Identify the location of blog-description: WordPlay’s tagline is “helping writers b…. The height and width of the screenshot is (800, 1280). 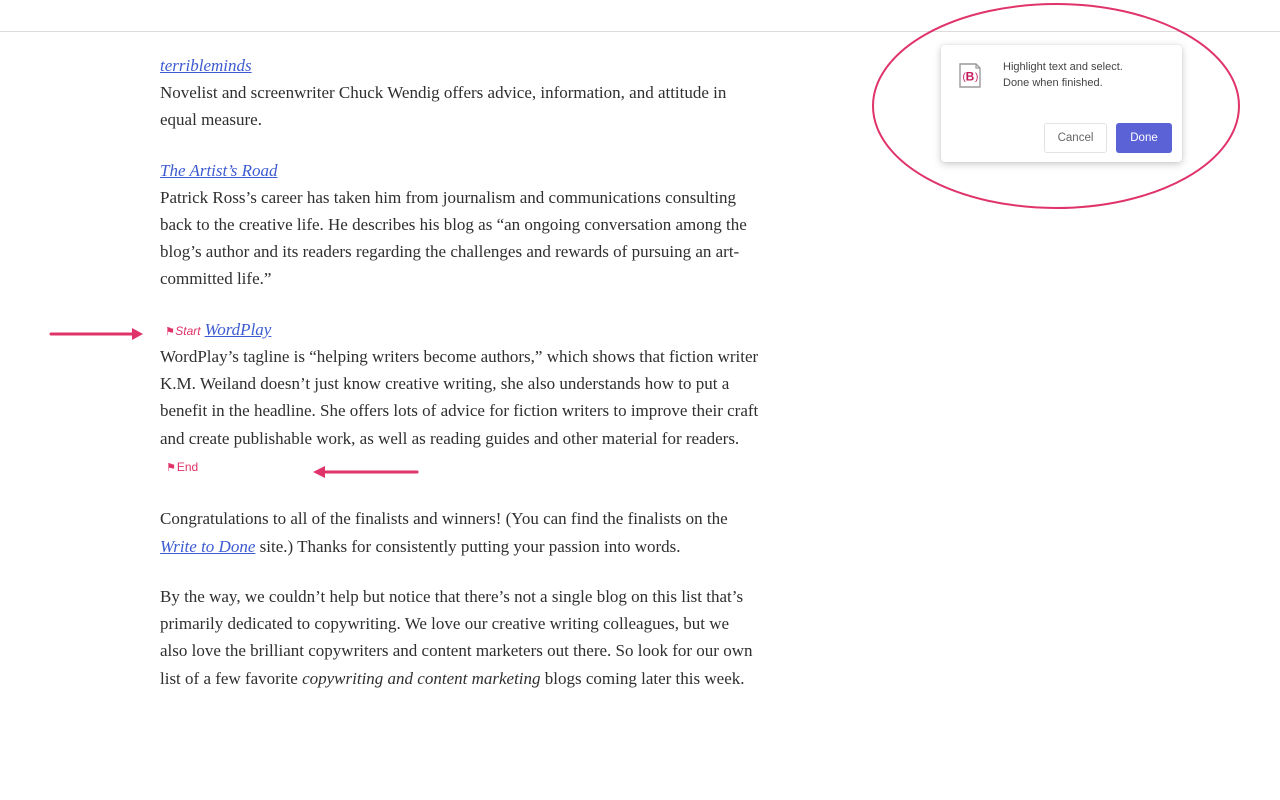
(460, 412).